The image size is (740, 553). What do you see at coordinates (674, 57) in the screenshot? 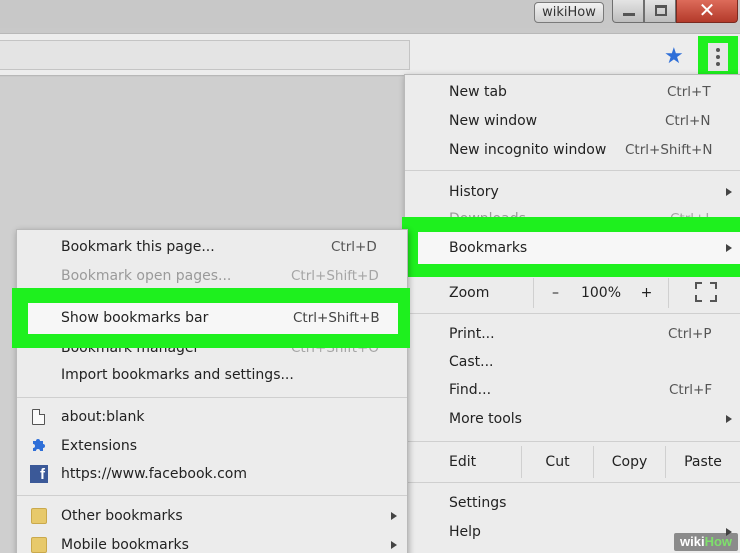
I see `star-icon: ★` at bounding box center [674, 57].